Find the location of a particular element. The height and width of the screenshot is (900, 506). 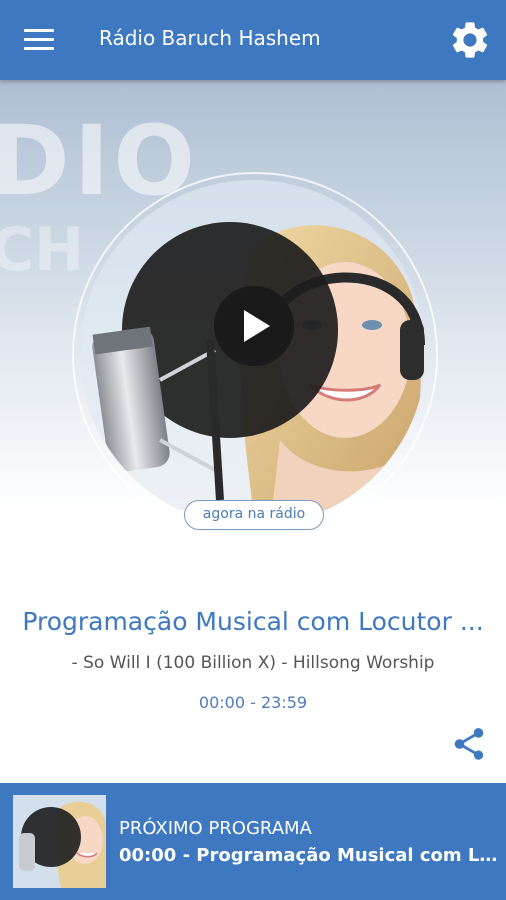

share-button is located at coordinates (469, 744).